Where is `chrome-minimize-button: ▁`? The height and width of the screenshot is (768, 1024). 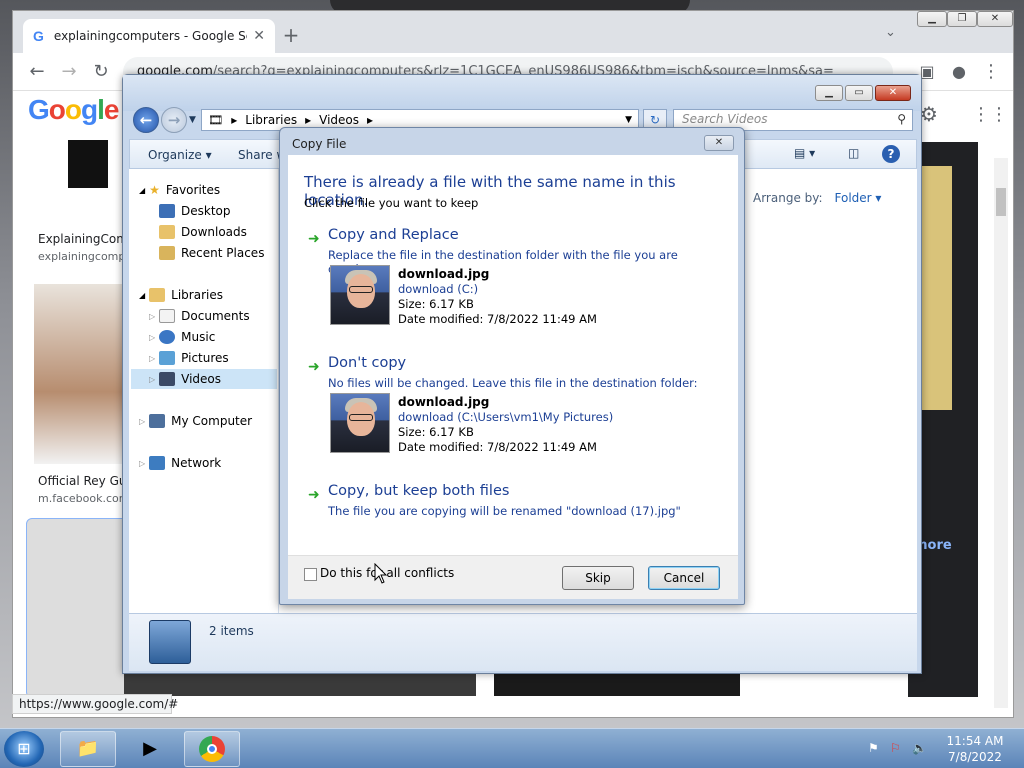 chrome-minimize-button: ▁ is located at coordinates (932, 19).